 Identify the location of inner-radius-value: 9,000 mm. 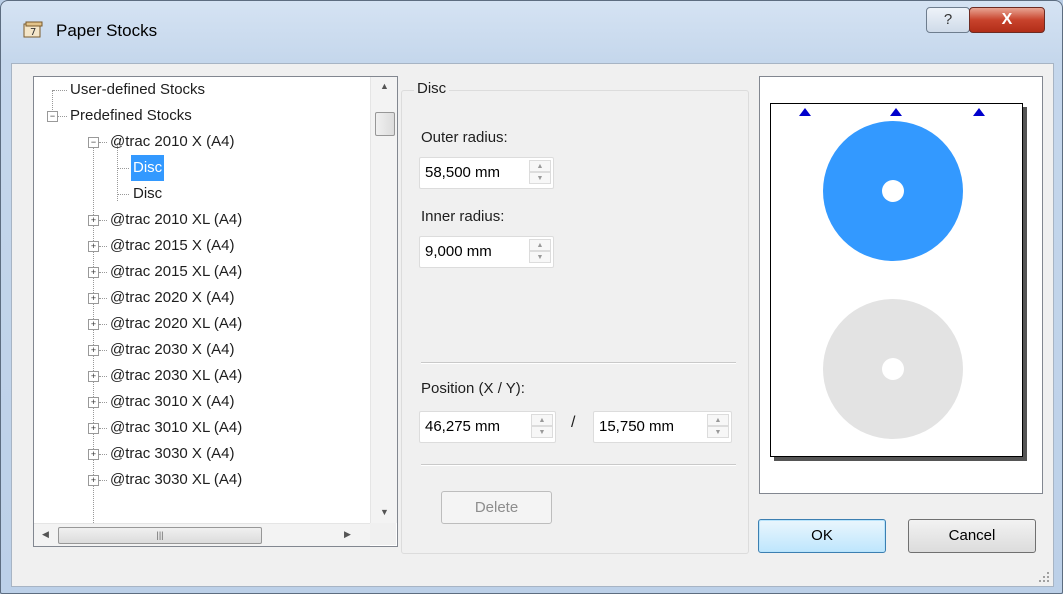
(458, 251).